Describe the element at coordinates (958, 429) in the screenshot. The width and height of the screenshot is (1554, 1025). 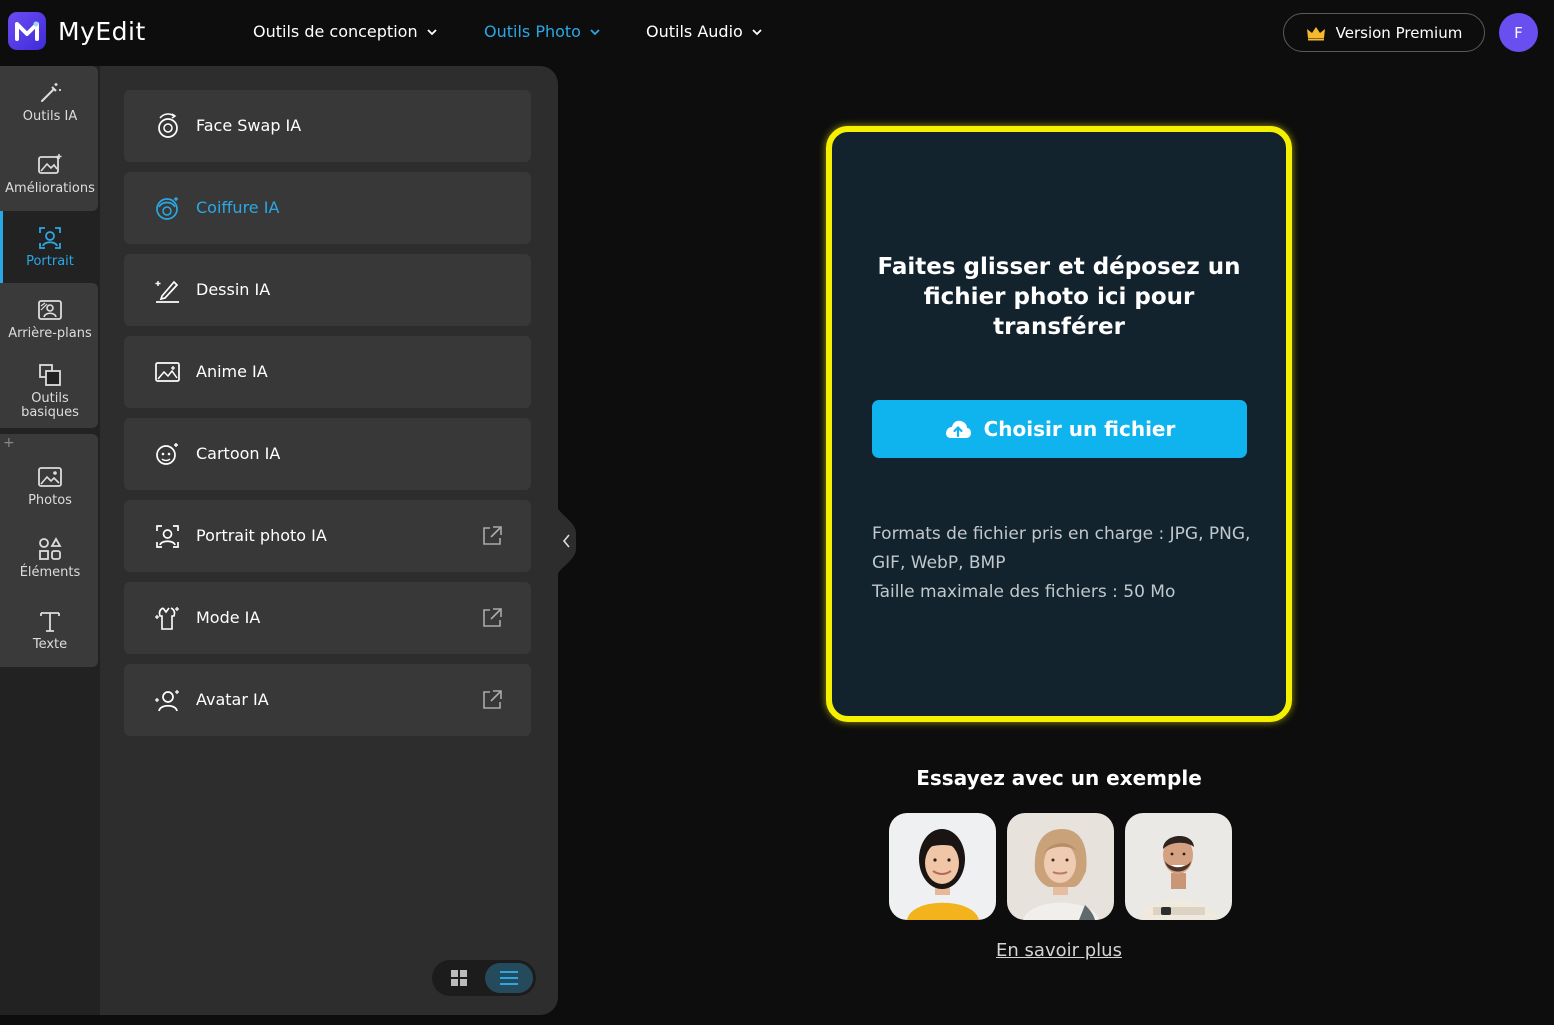
I see `cloud-upload-icon` at that location.